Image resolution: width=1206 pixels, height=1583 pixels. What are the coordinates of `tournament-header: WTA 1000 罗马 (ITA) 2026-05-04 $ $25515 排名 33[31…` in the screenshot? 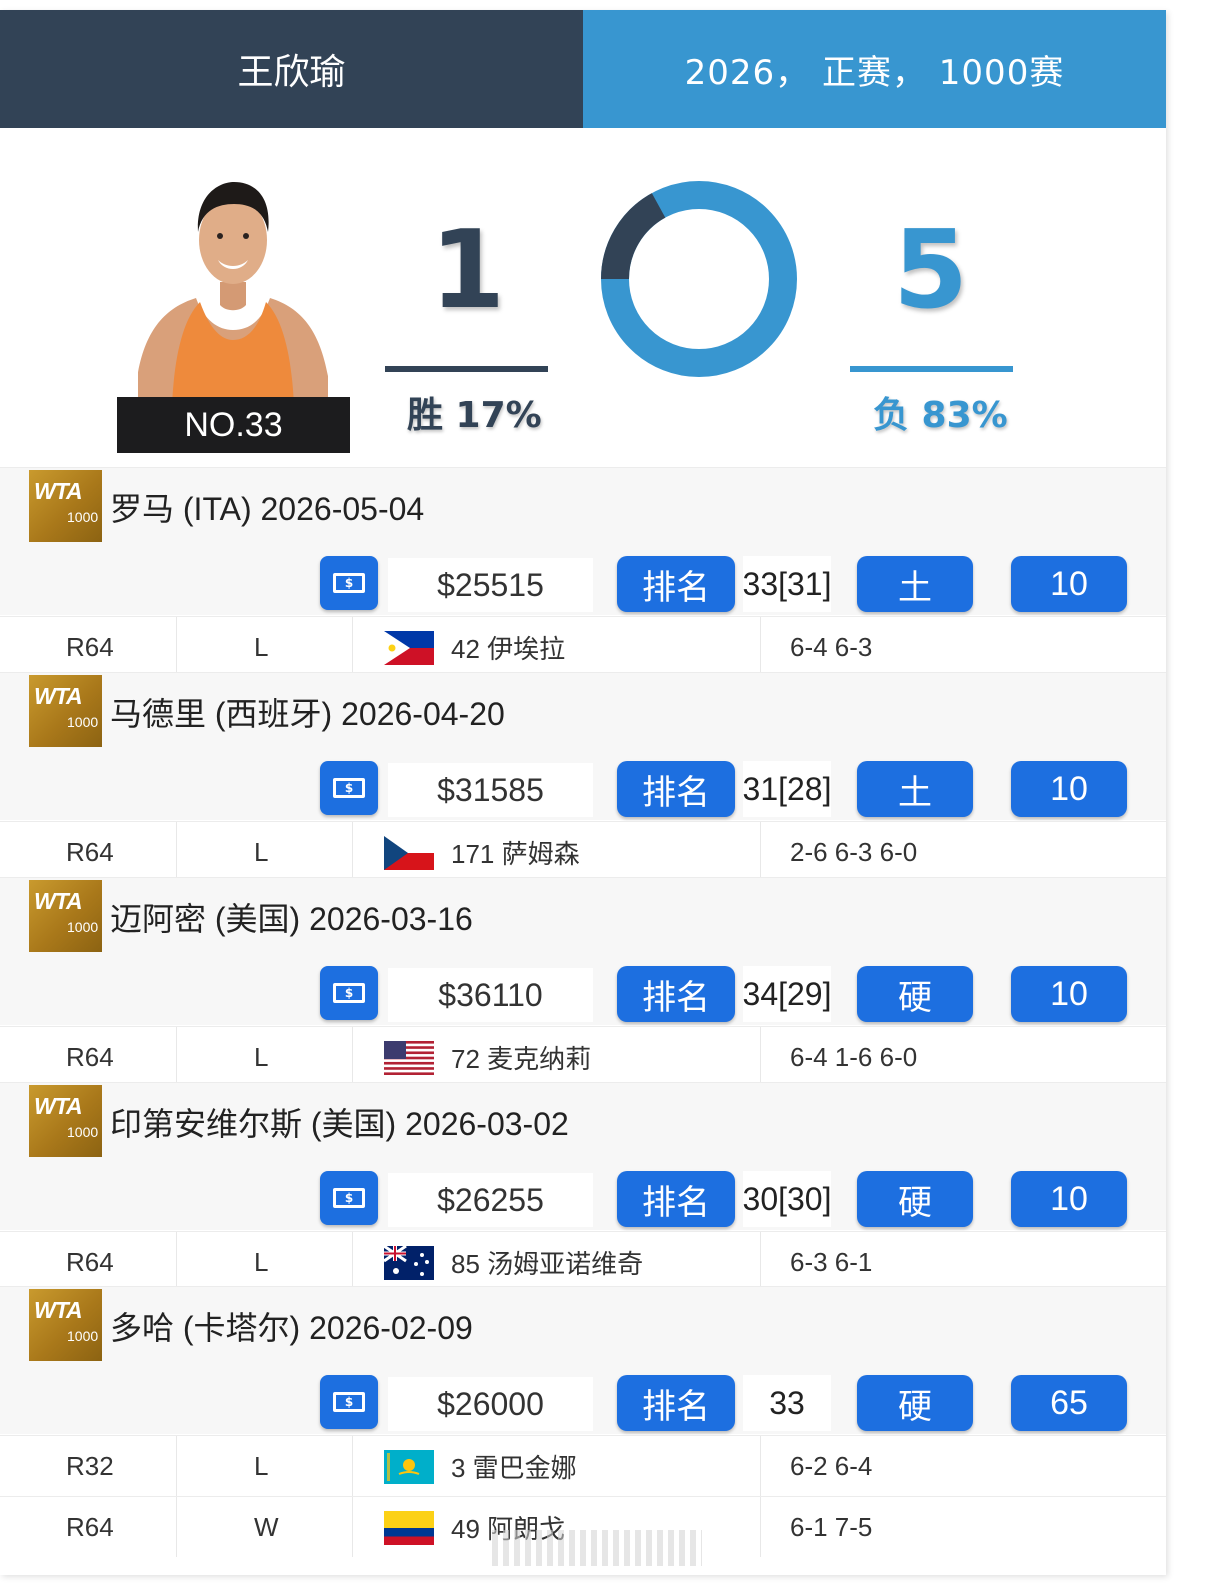 It's located at (583, 541).